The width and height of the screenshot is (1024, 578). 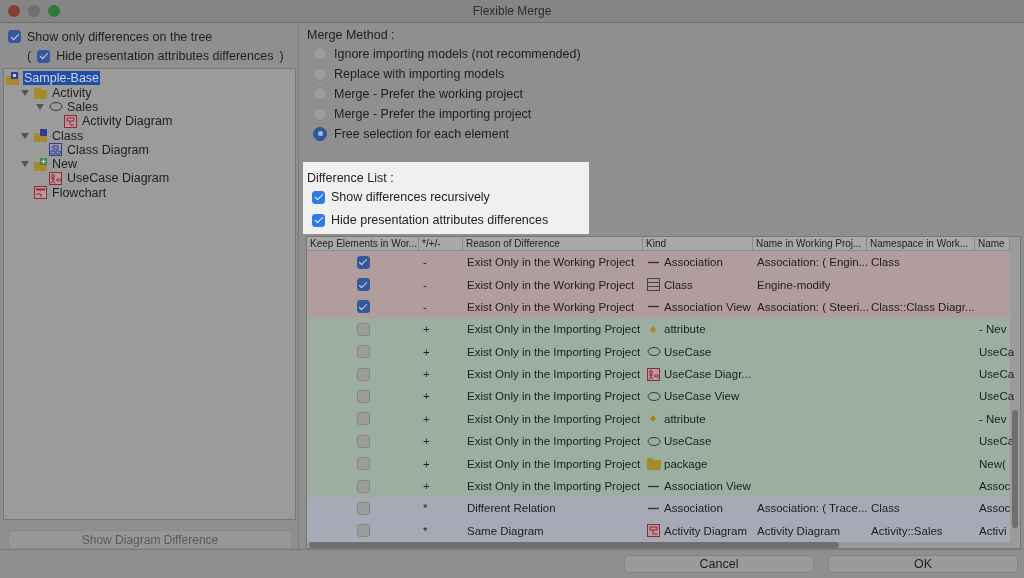 I want to click on table-cell: New(, so click(x=992, y=463).